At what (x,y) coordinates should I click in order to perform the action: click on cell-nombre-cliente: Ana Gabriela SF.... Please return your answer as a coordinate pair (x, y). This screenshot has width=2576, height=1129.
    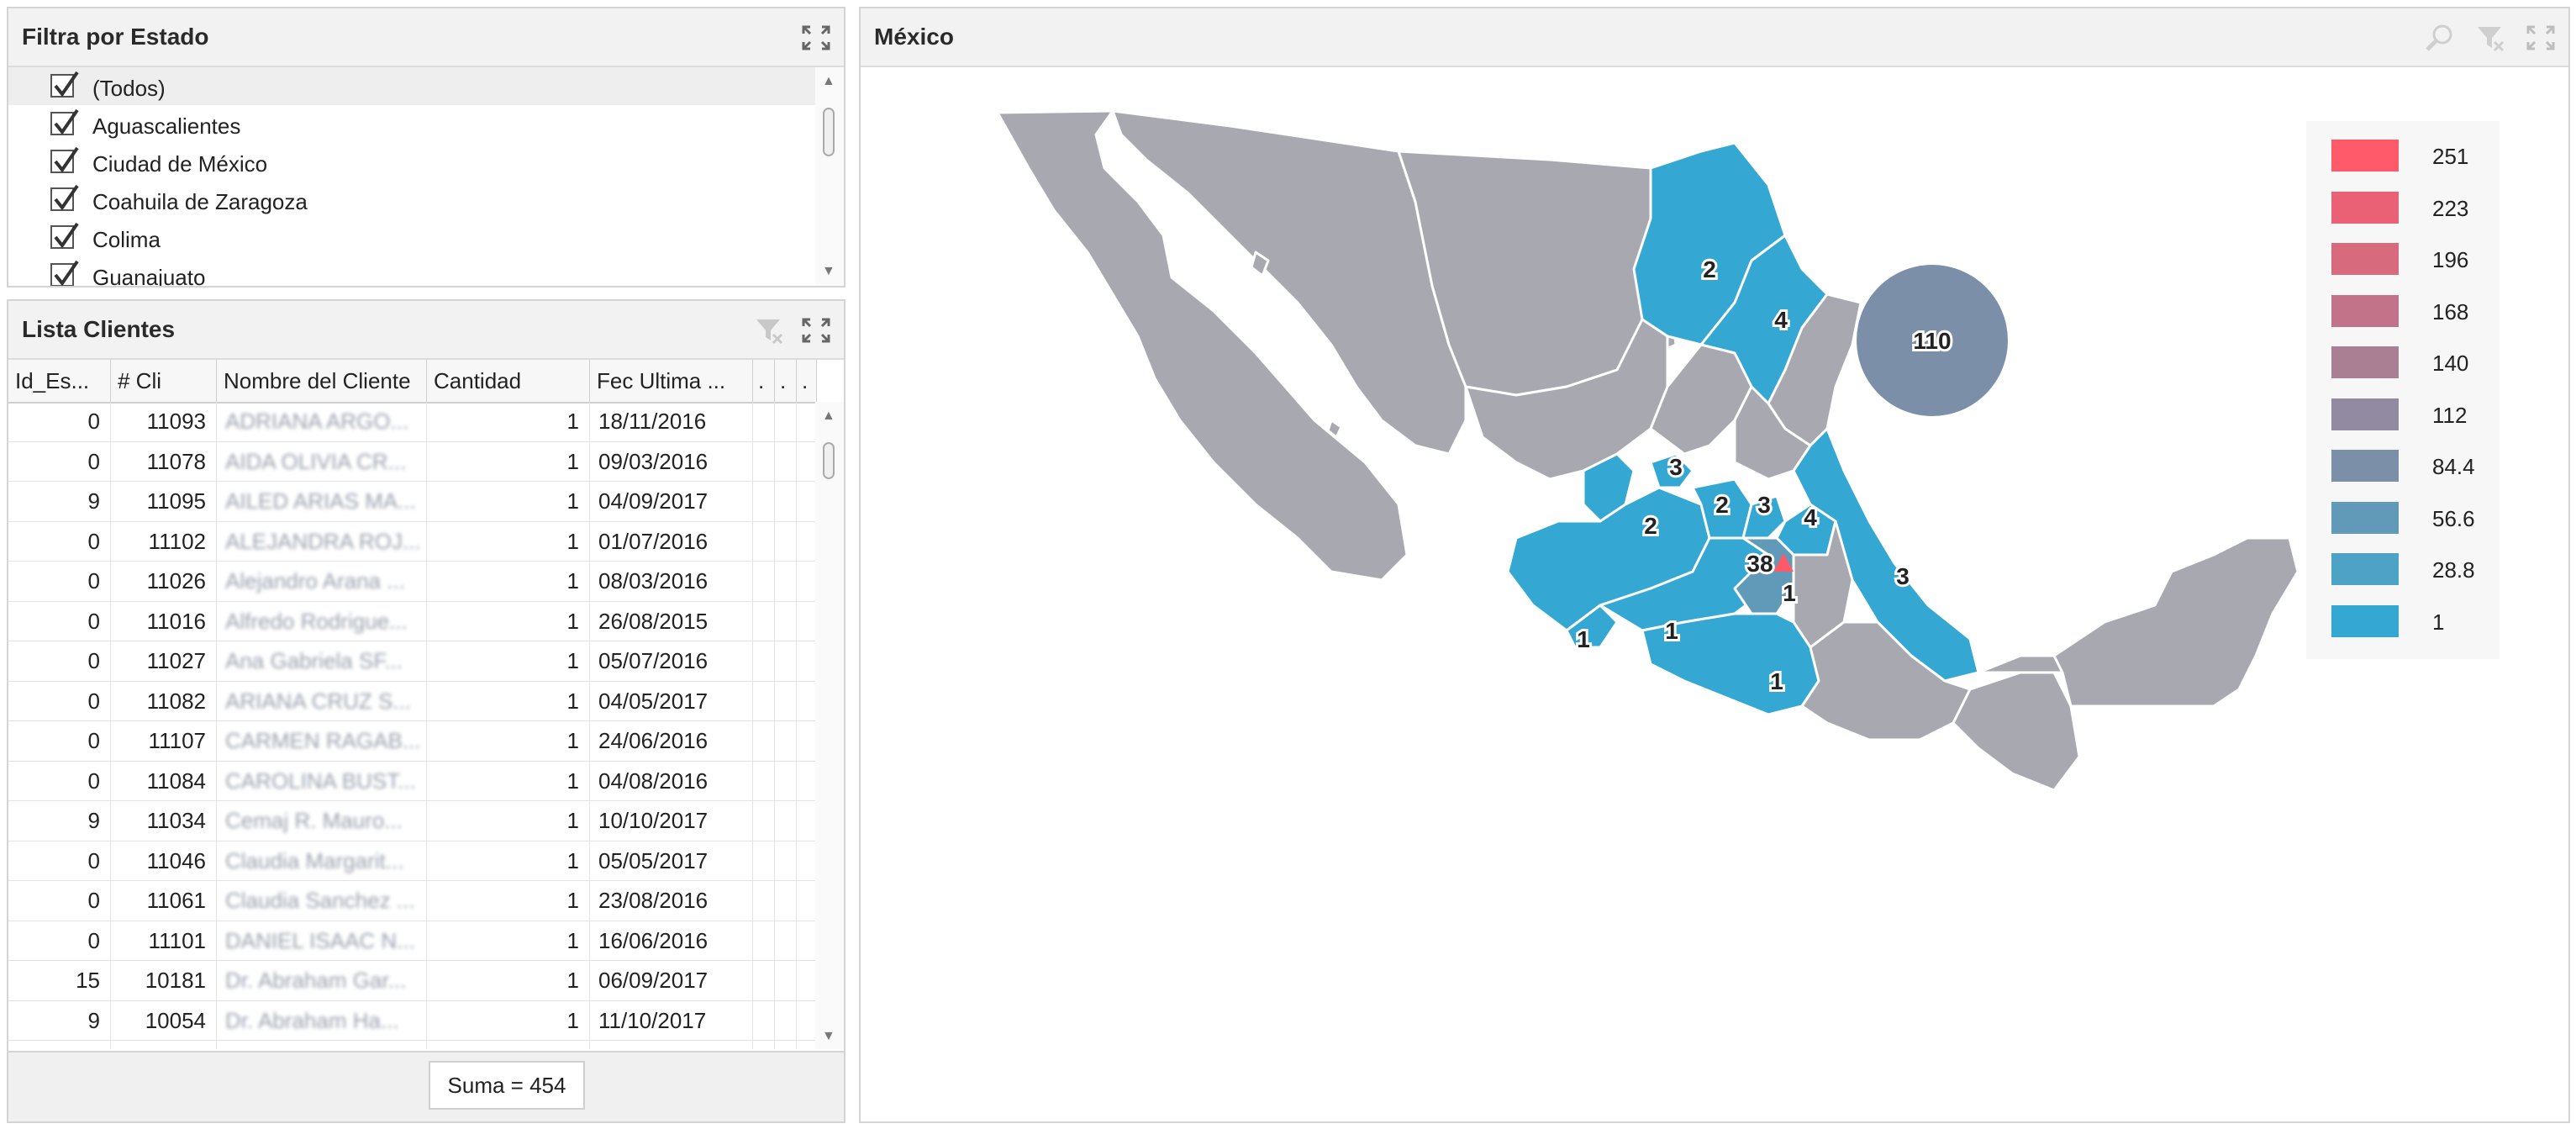
    Looking at the image, I should click on (322, 661).